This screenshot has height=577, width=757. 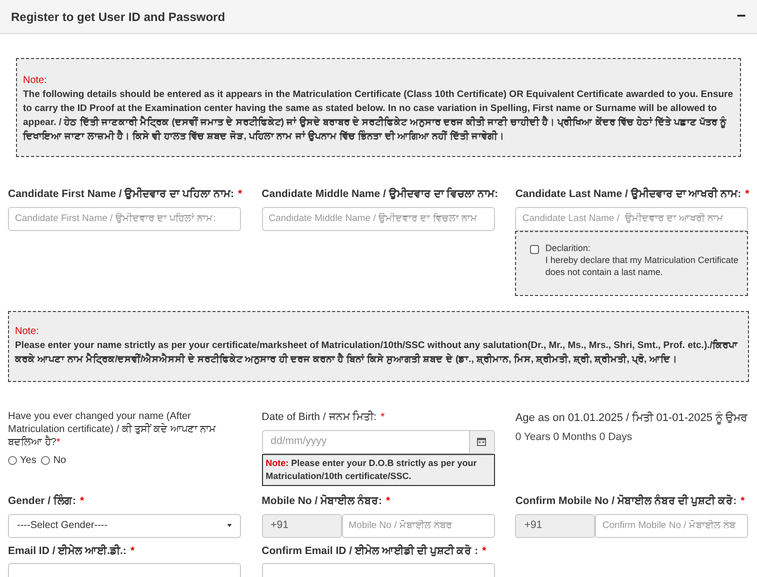 I want to click on field-label: Candidate First Name / ਉਮੀਦਵਾਰ ਦਾ ਪਹਿਲਾ ਨਾਮ:, so click(x=121, y=194).